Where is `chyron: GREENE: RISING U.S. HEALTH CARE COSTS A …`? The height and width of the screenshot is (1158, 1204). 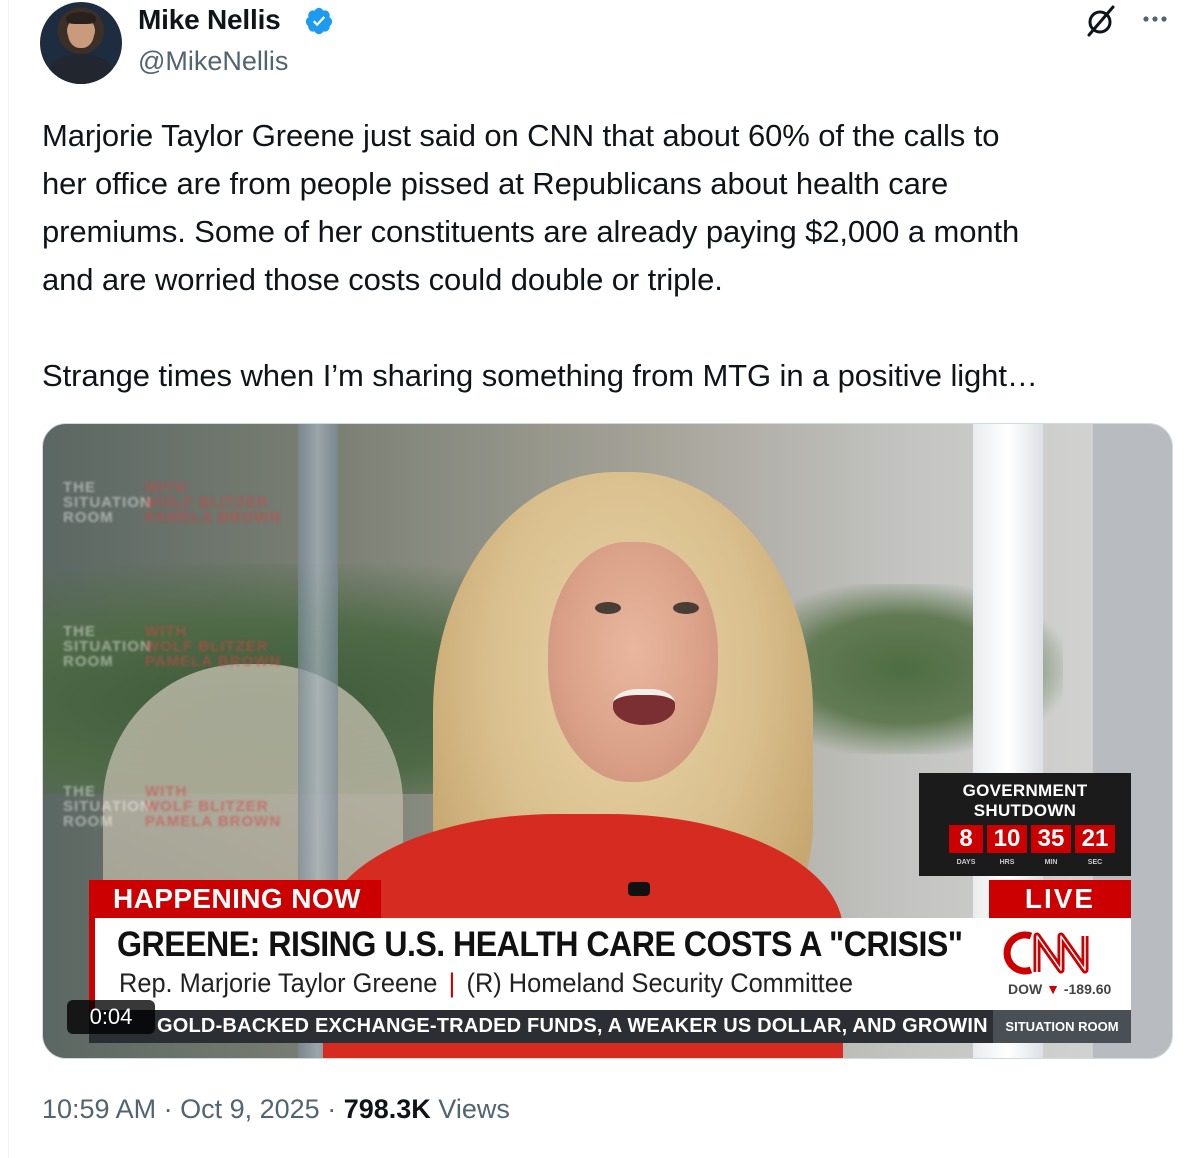
chyron: GREENE: RISING U.S. HEALTH CARE COSTS A … is located at coordinates (610, 964).